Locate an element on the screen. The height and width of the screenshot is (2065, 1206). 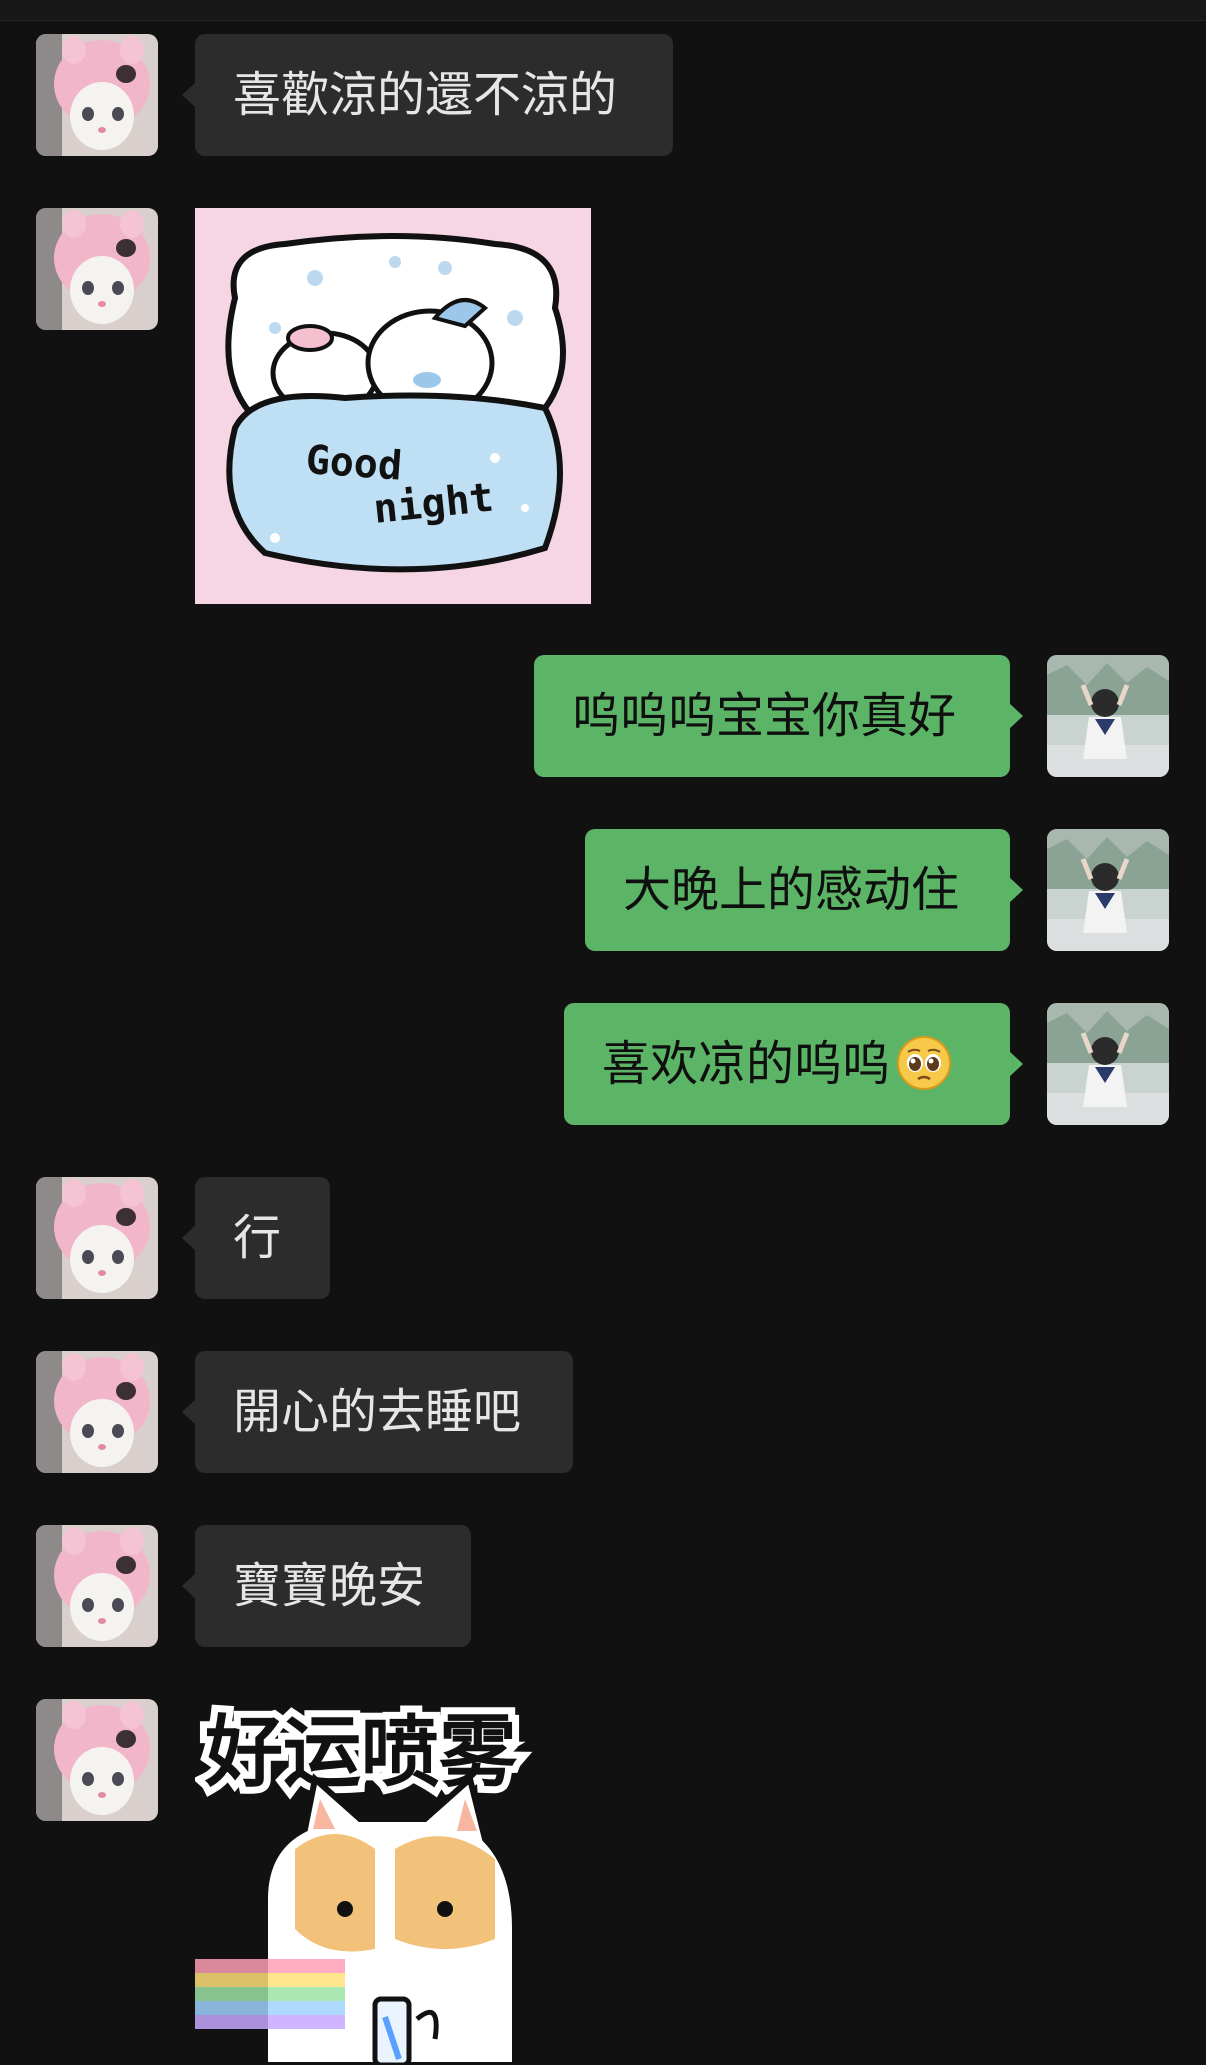
goodnight-sticker: Good night is located at coordinates (393, 406).